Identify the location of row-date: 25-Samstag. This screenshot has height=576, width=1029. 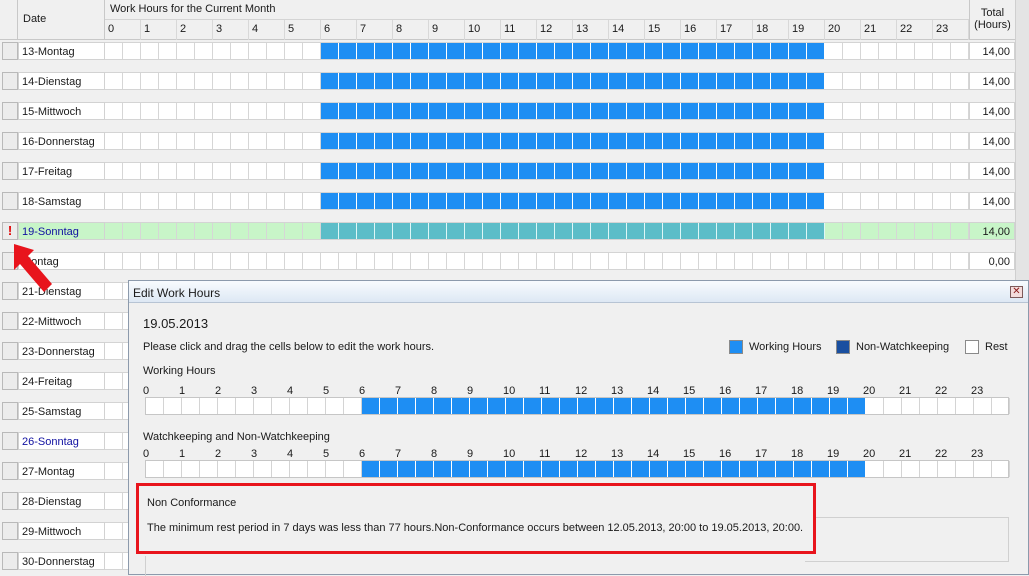
(61, 411).